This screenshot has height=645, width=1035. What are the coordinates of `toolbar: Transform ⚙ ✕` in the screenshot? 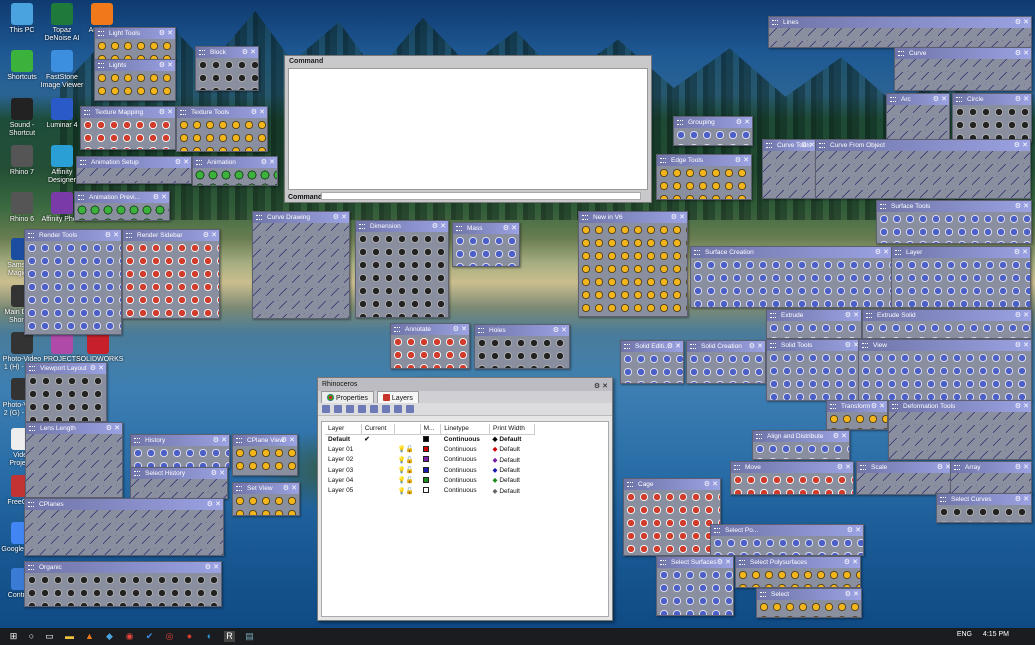 It's located at (857, 415).